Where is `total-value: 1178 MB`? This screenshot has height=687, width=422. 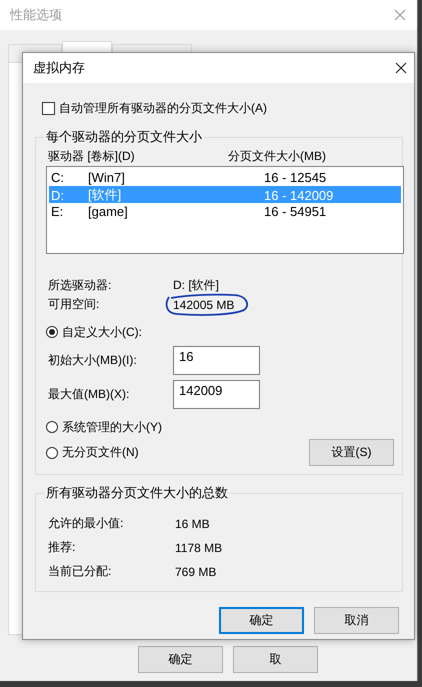
total-value: 1178 MB is located at coordinates (199, 547).